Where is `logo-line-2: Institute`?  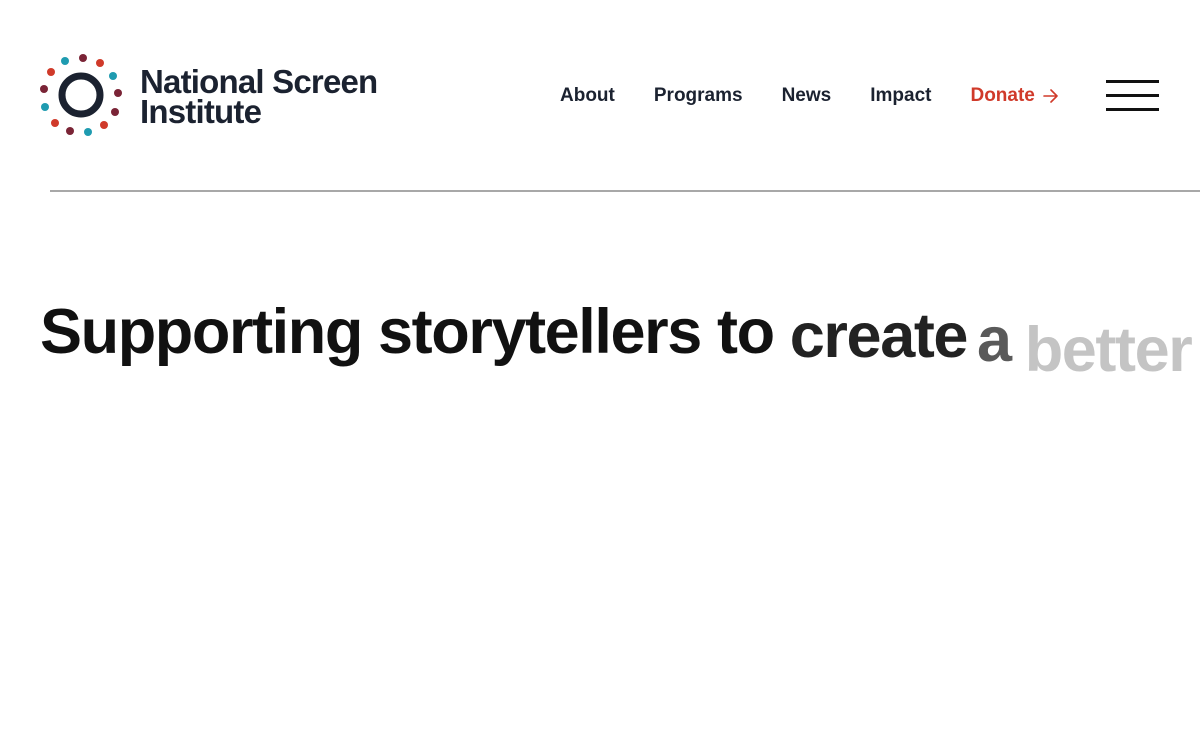 logo-line-2: Institute is located at coordinates (201, 111).